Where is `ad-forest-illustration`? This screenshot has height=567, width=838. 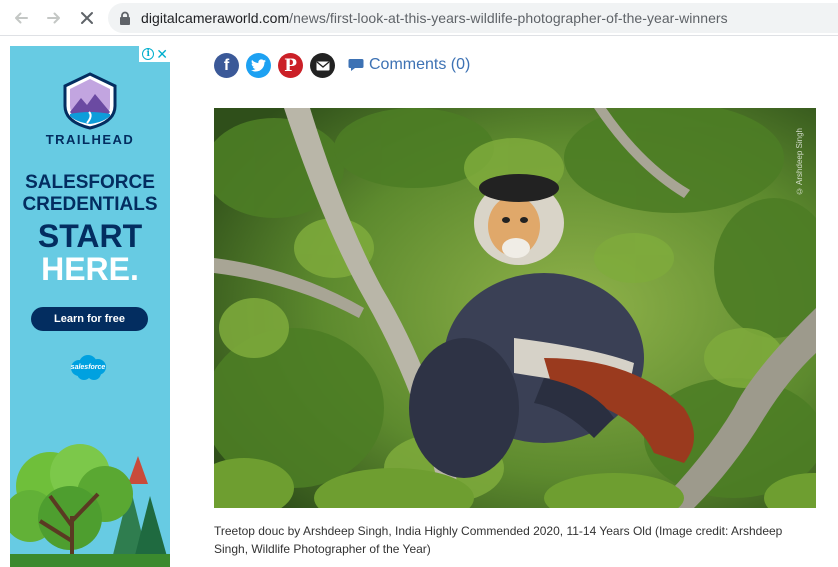
ad-forest-illustration is located at coordinates (90, 505).